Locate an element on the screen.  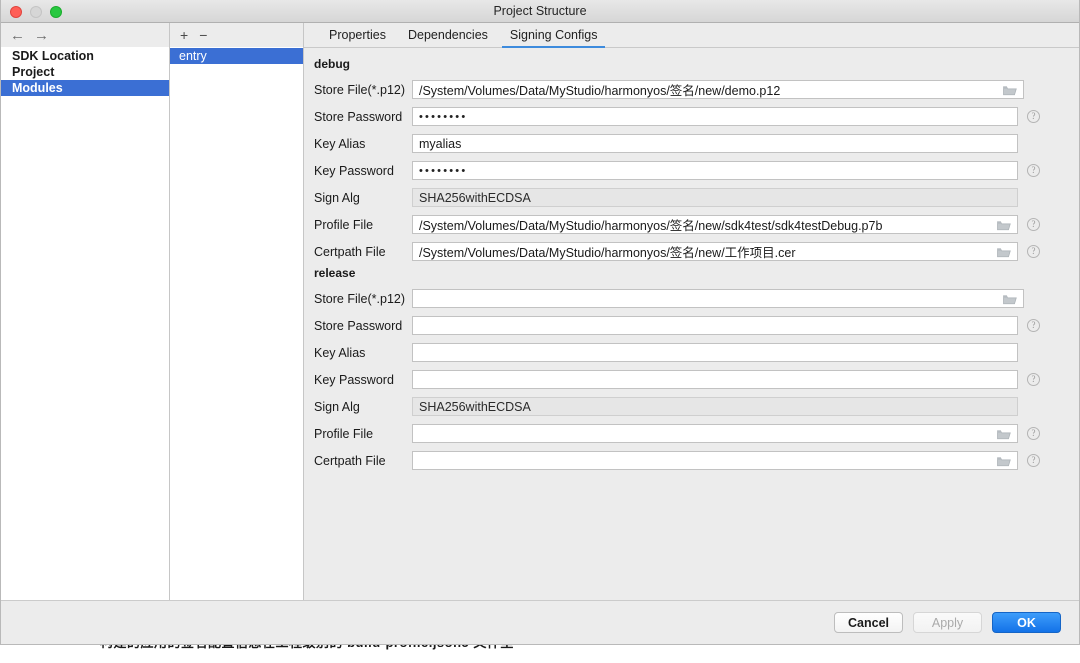
form-row: Key Alias is located at coordinates (691, 352).